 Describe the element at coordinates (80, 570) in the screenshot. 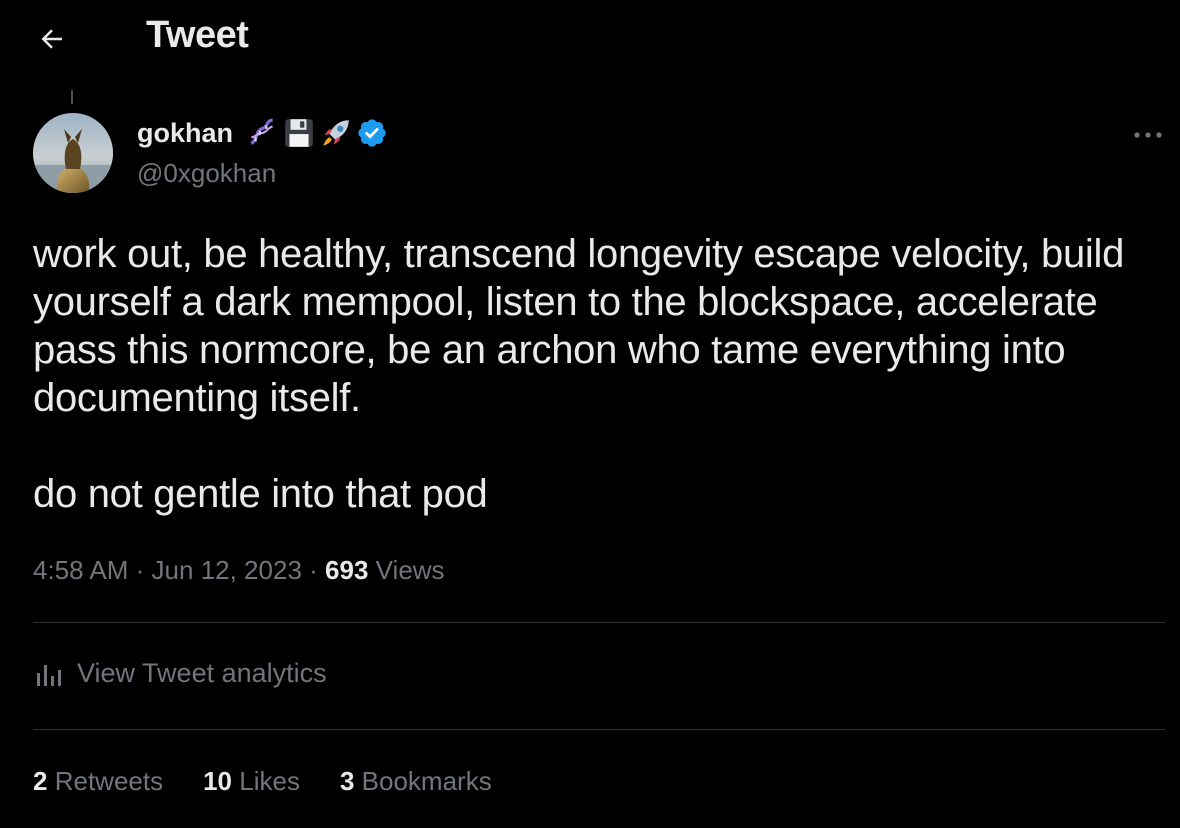

I see `tweet-time: 4:58 AM` at that location.